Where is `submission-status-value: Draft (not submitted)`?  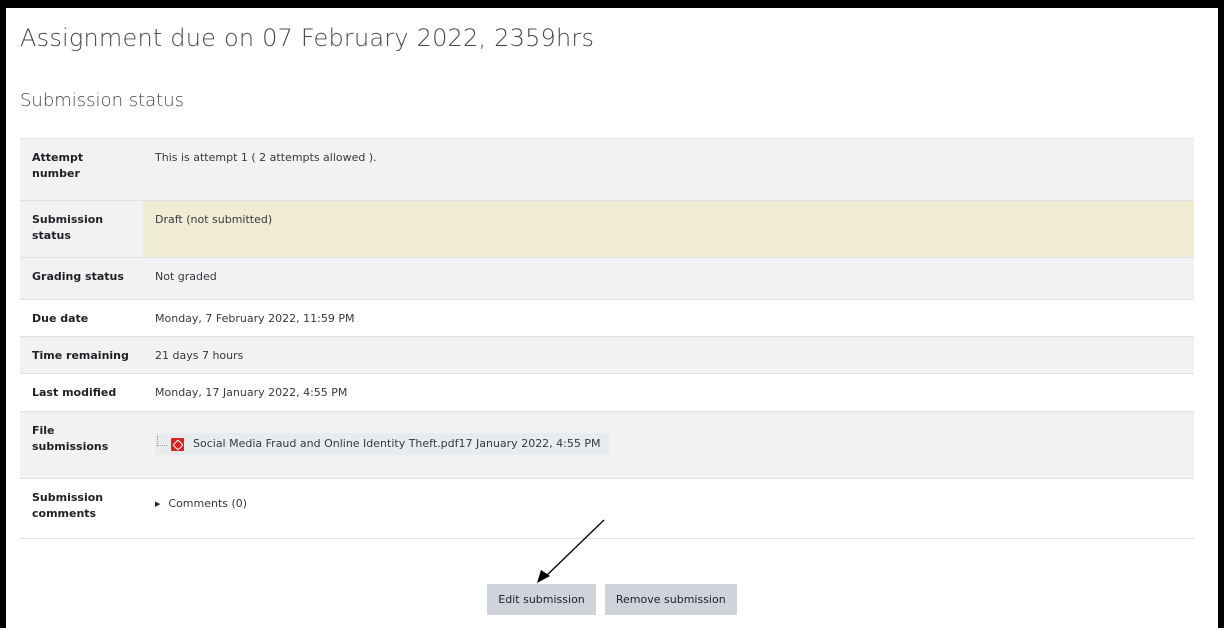 submission-status-value: Draft (not submitted) is located at coordinates (668, 229).